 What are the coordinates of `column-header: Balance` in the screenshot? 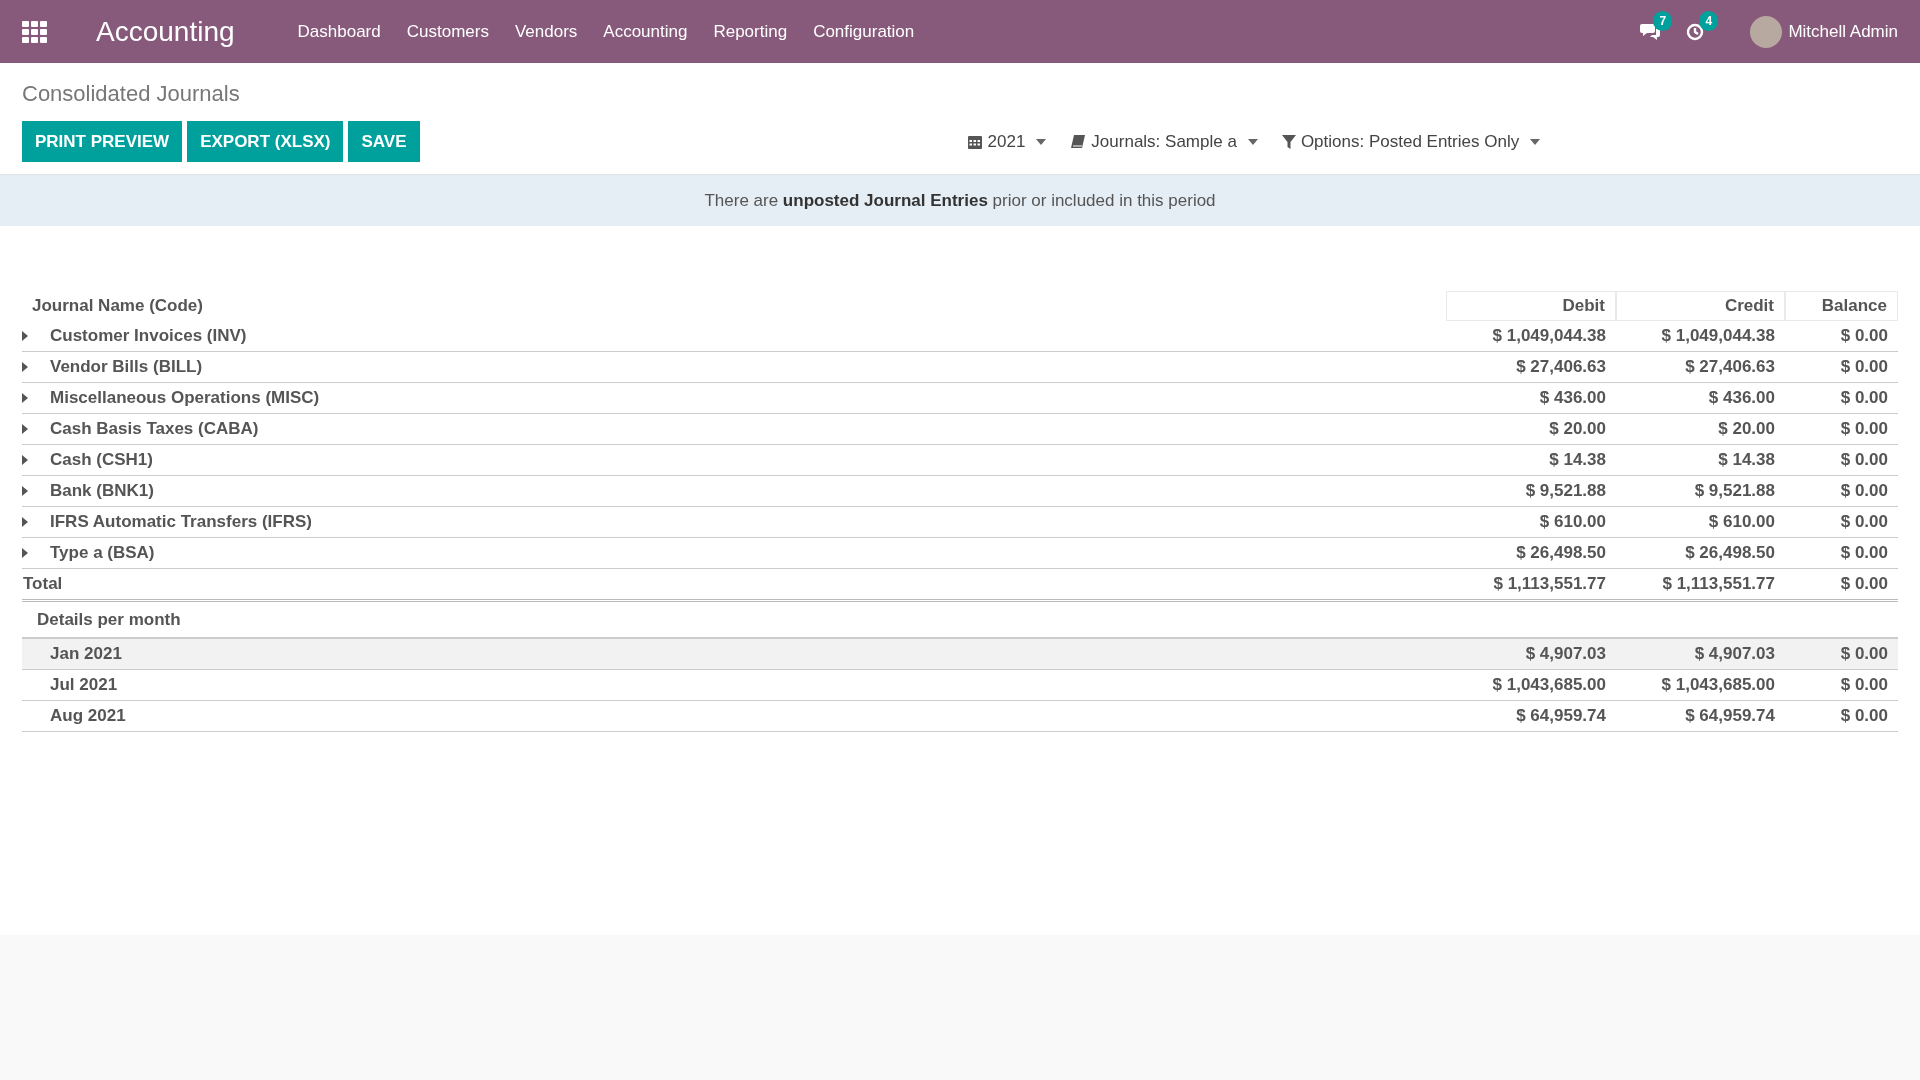 It's located at (1841, 306).